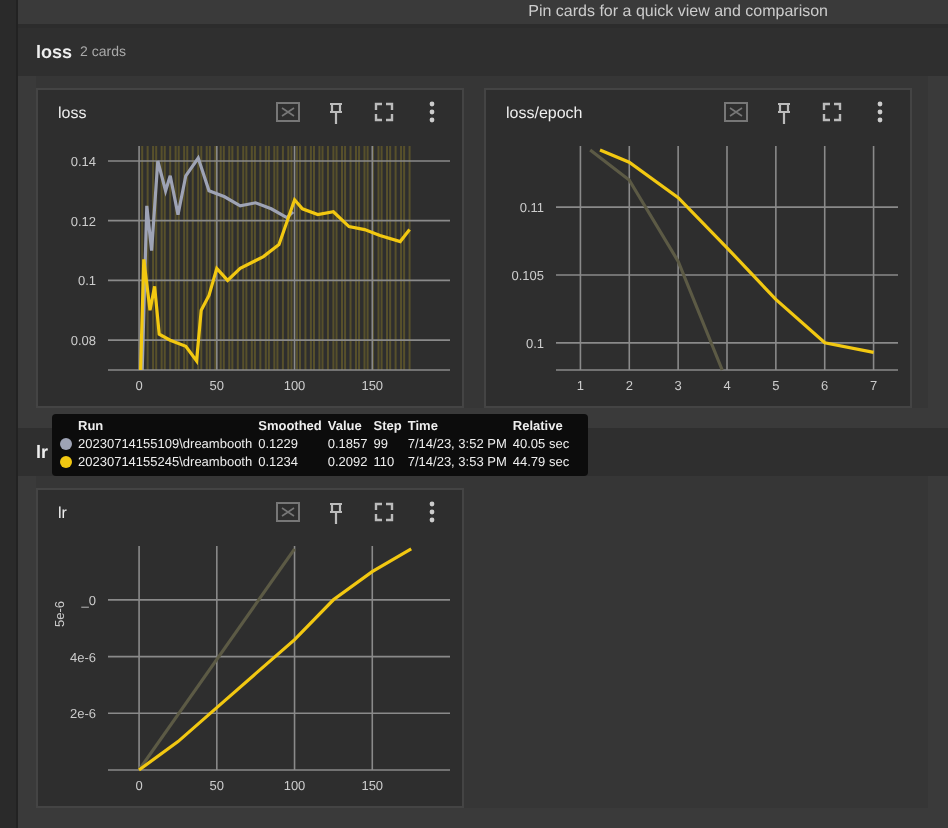  Describe the element at coordinates (275, 659) in the screenshot. I see `line-series` at that location.